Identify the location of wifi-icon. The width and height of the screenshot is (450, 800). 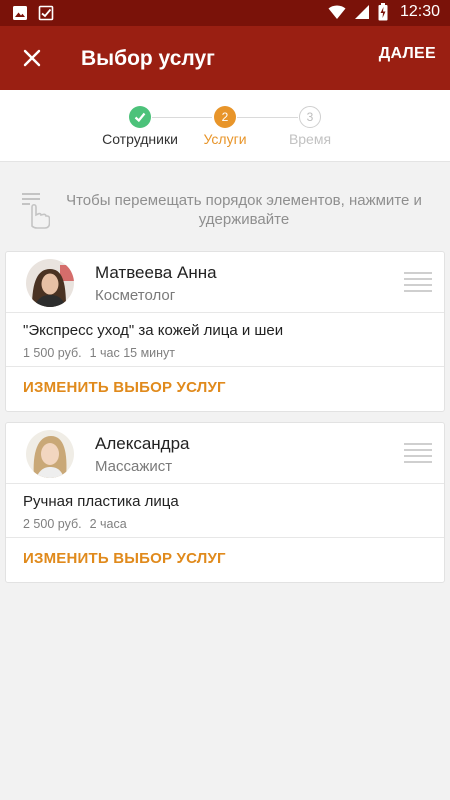
(337, 12).